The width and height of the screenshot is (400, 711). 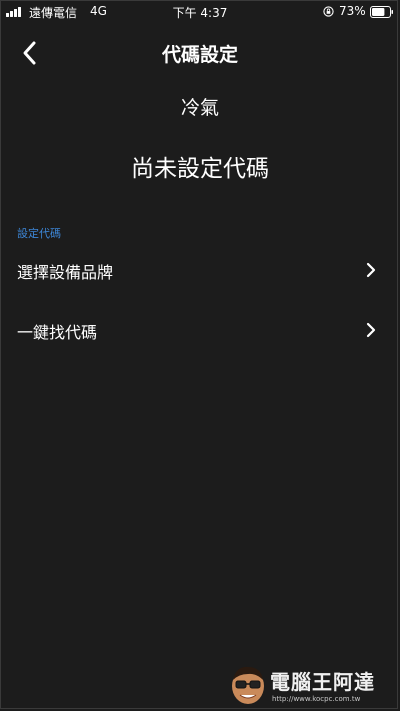 I want to click on section-header: 設定代碼, so click(x=39, y=233).